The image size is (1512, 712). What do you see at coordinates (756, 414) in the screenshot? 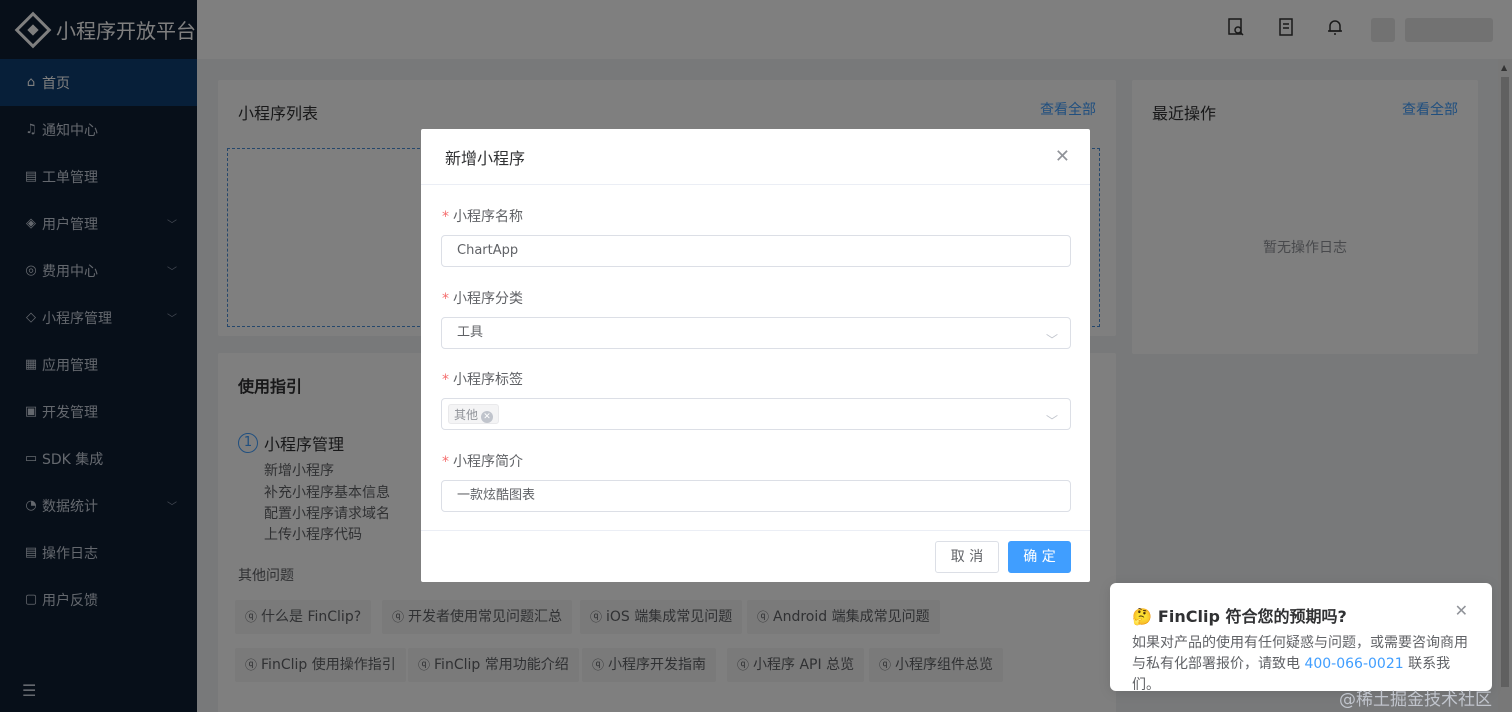
I see `tags-select: 其他 ✕ ﹀` at bounding box center [756, 414].